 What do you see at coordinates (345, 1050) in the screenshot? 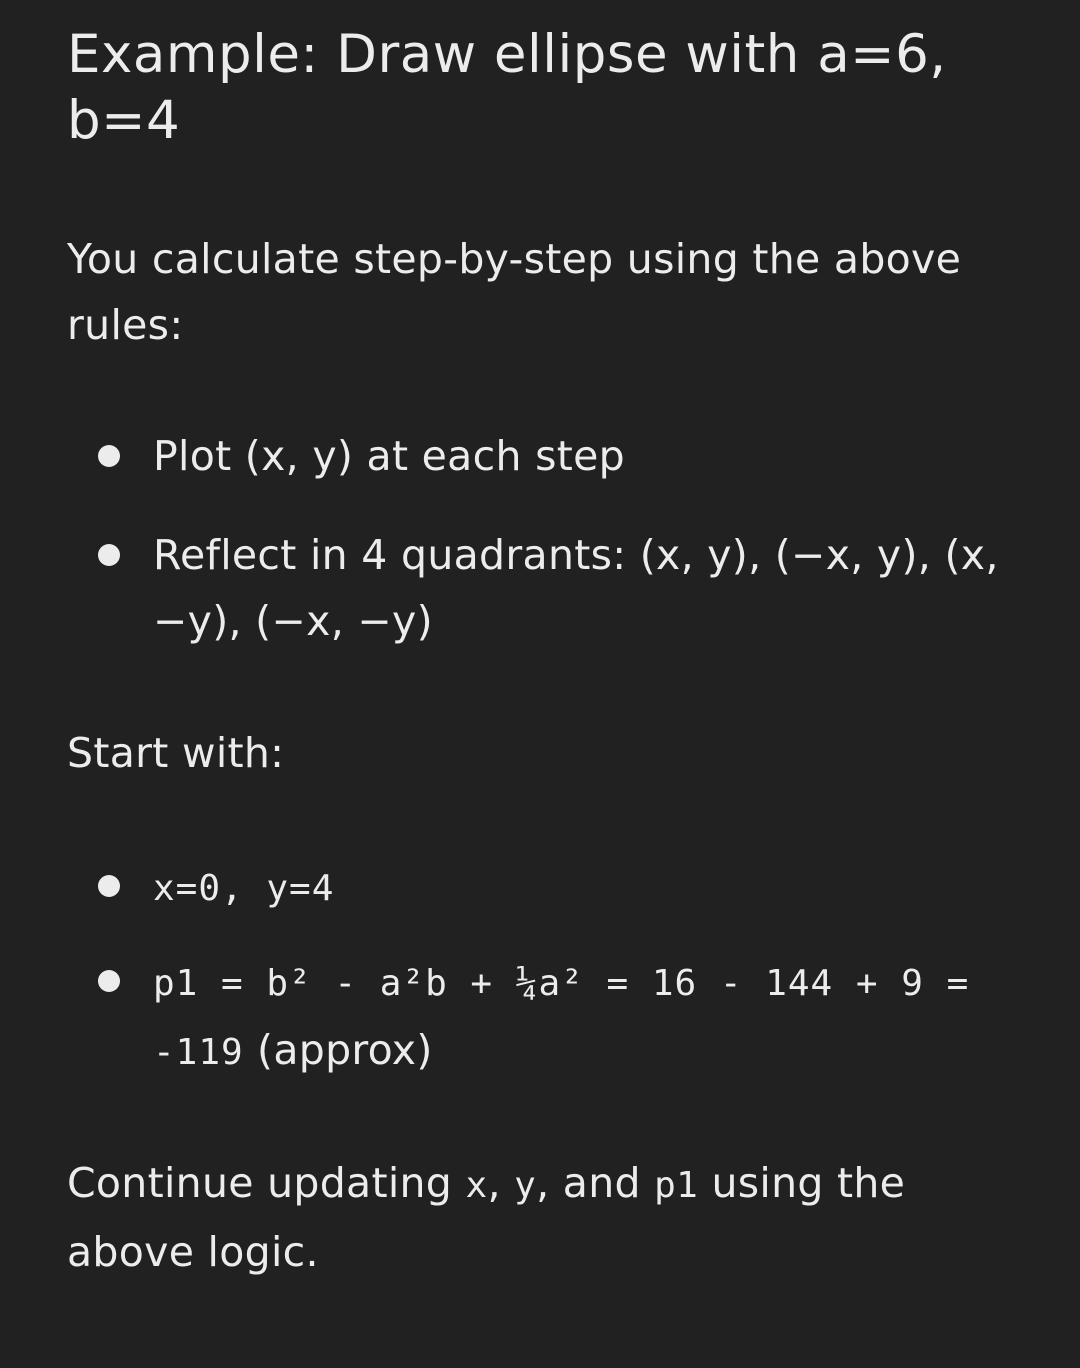
I see `p1-note: (approx)` at bounding box center [345, 1050].